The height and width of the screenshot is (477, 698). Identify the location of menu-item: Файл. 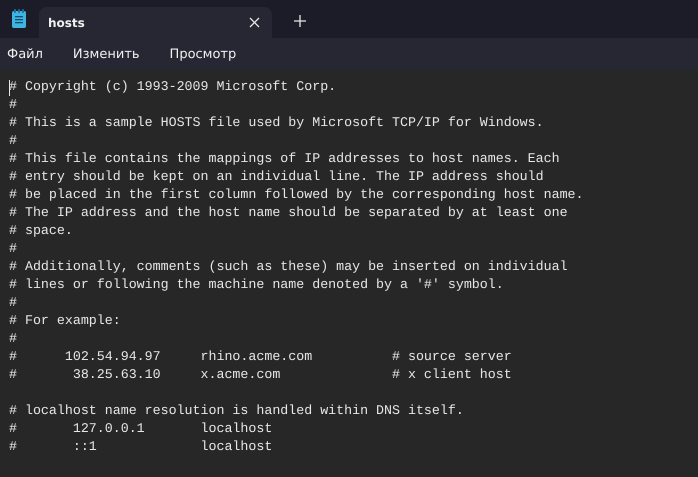
(25, 54).